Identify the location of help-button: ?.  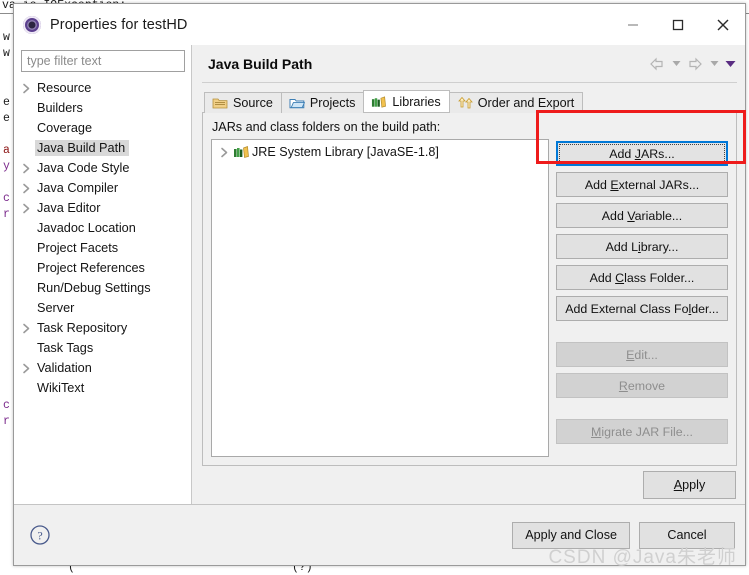
(40, 535).